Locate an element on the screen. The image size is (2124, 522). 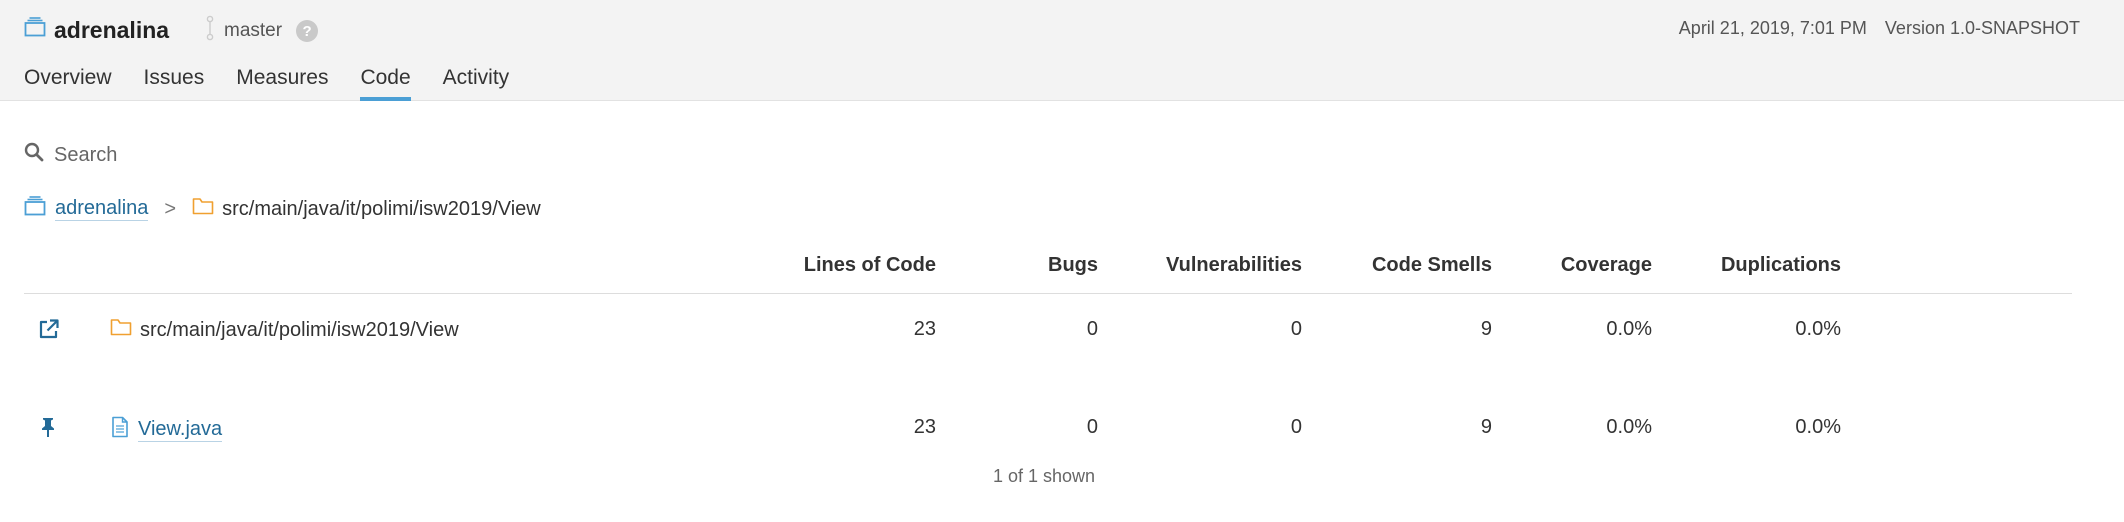
breadcrumb-root-link: adrenalina is located at coordinates (102, 209).